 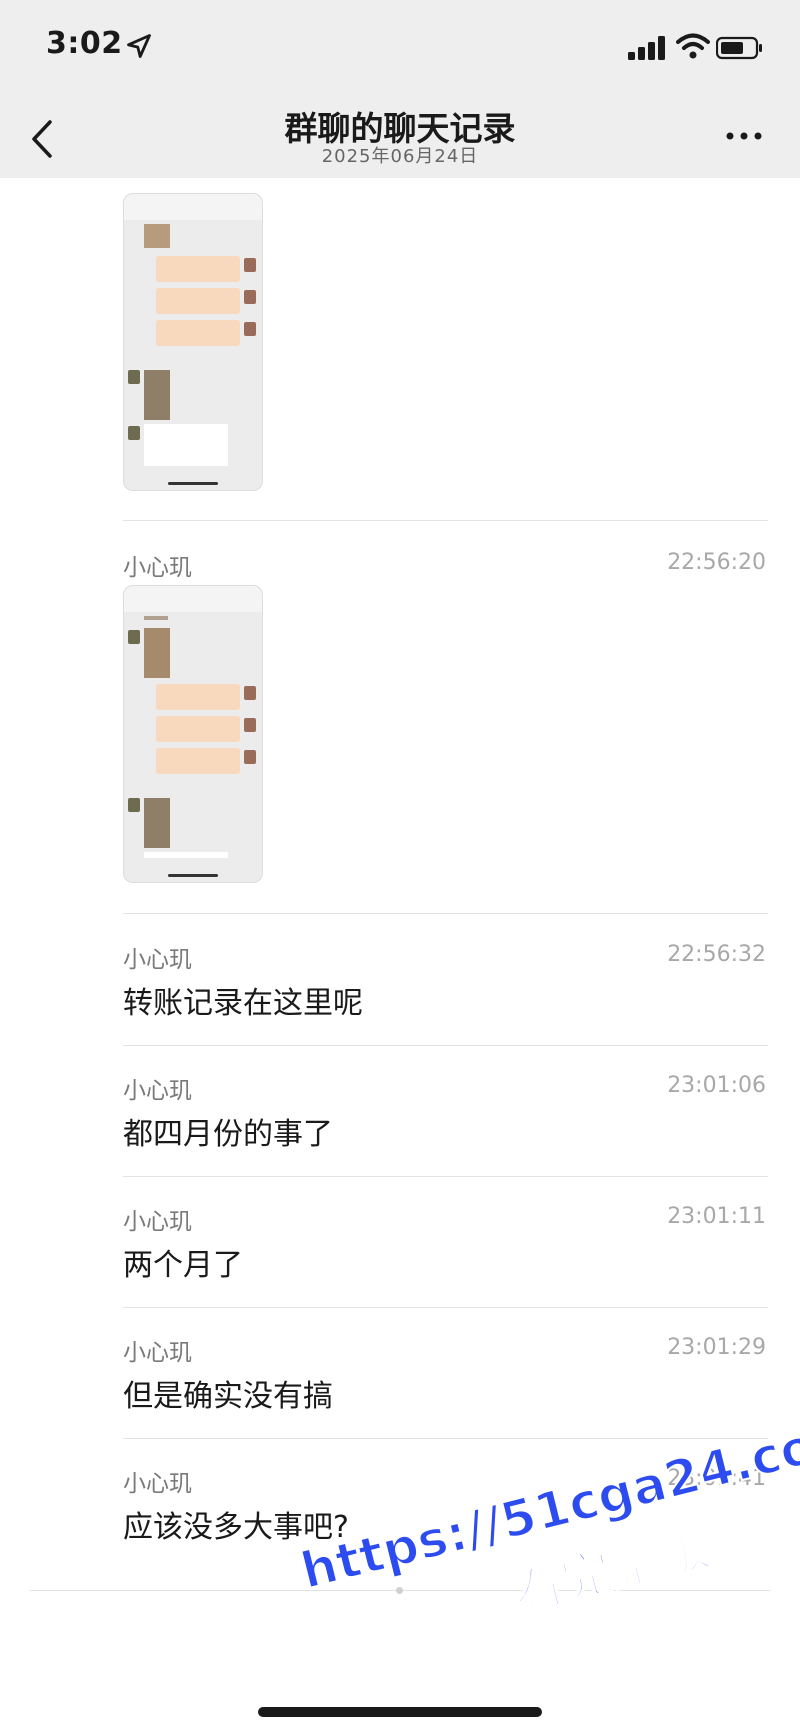 I want to click on message-time: 23:01:11, so click(x=716, y=1216).